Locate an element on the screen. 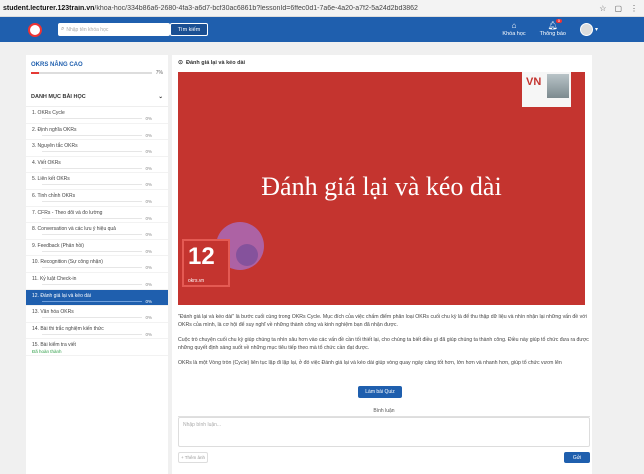  lesson-number: 12 is located at coordinates (201, 256).